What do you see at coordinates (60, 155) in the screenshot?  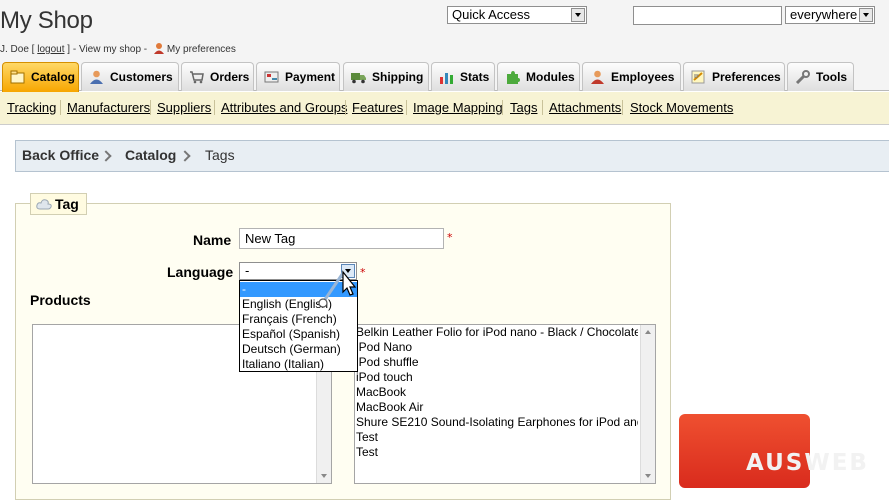 I see `breadcrumb-back-office: Back Office` at bounding box center [60, 155].